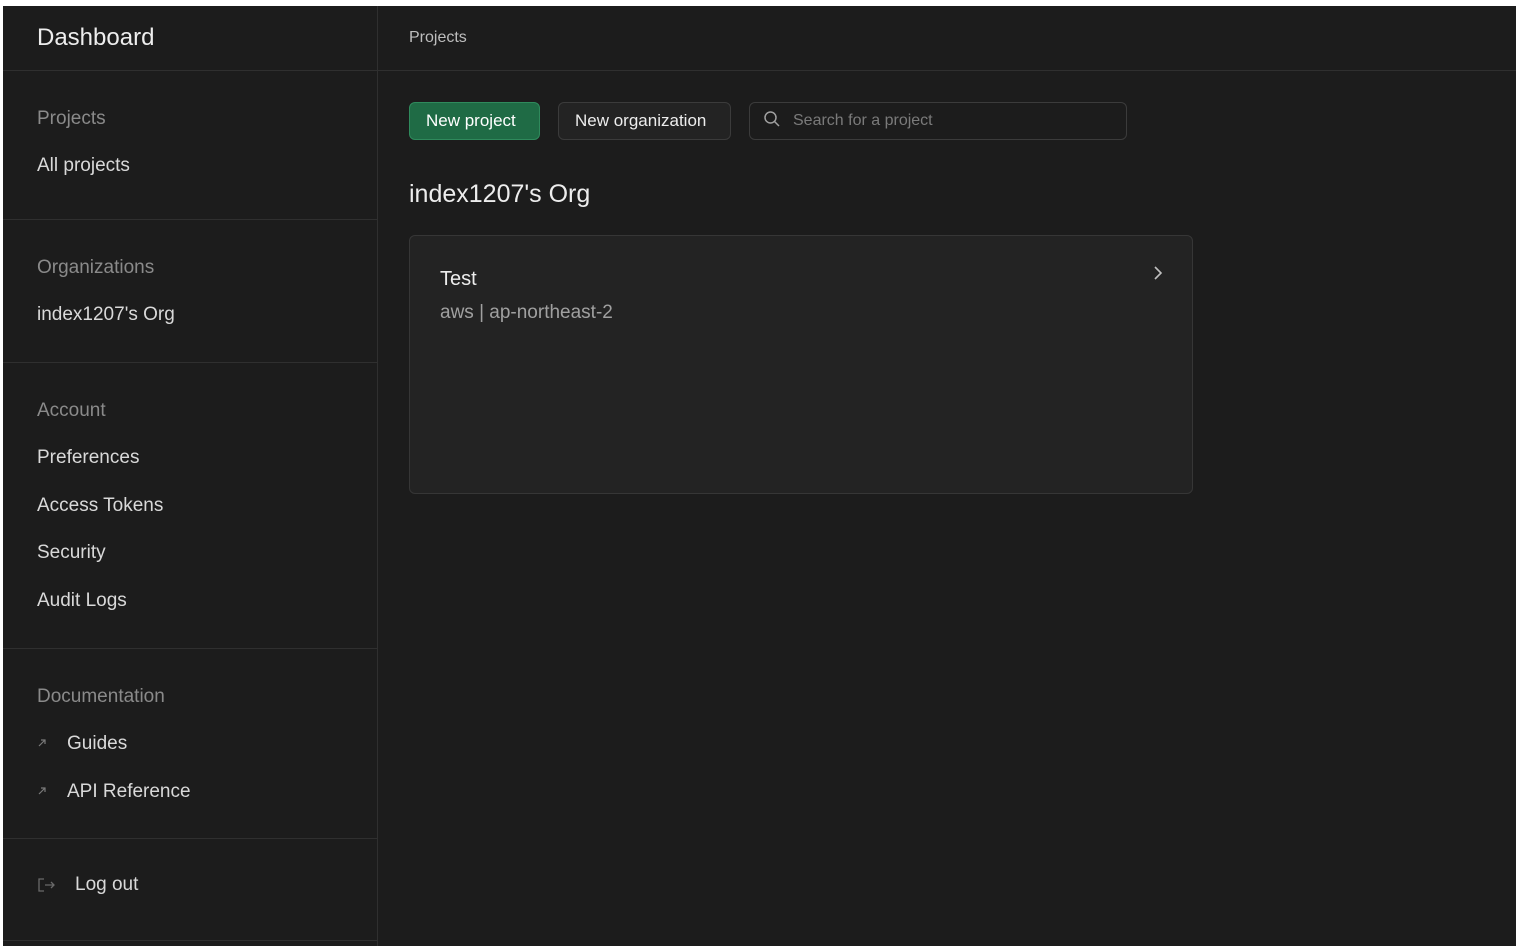 The image size is (1516, 946). I want to click on sidebar-item-label: All projects, so click(83, 165).